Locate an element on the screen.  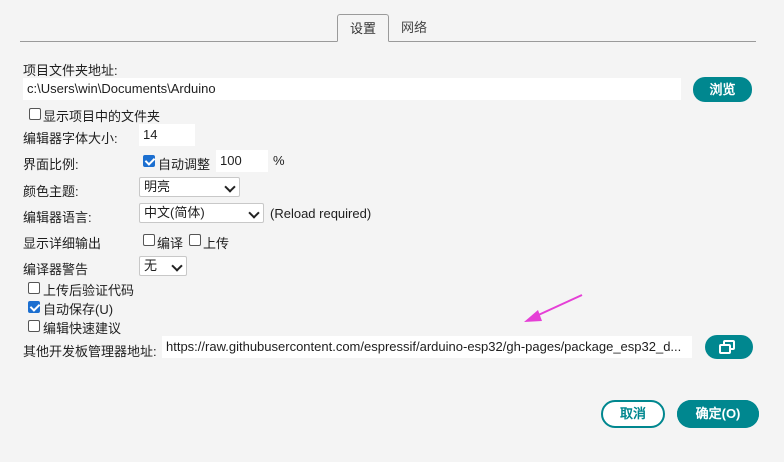
board-urls-label: 其他开发板管理器地址: is located at coordinates (90, 351).